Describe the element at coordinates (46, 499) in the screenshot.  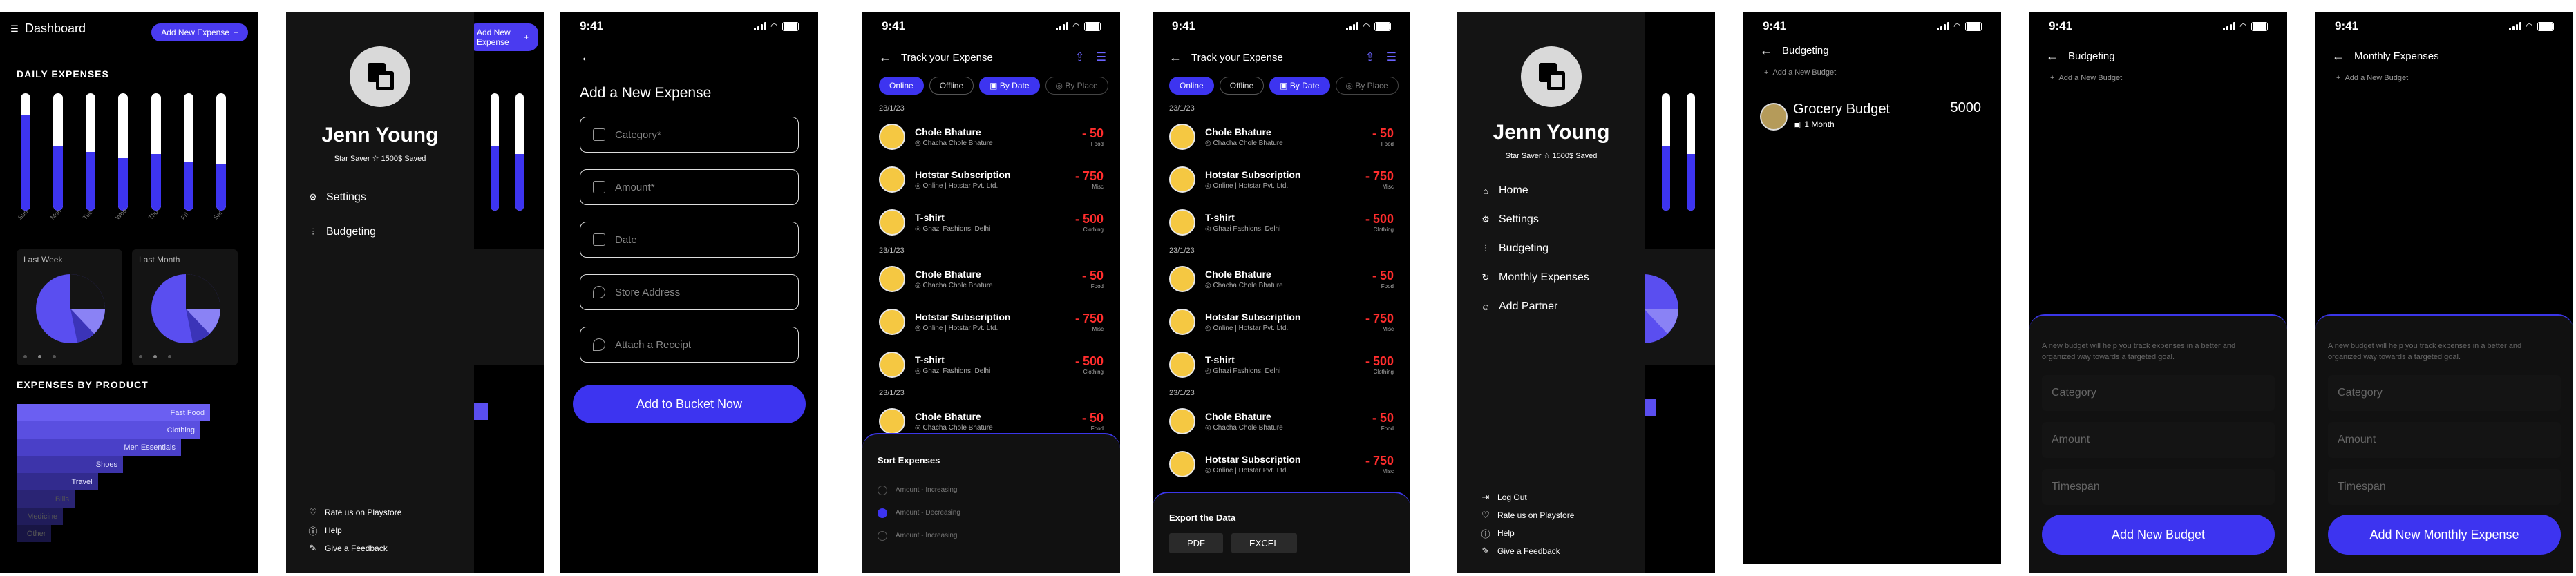
I see `product-bar: Bills` at that location.